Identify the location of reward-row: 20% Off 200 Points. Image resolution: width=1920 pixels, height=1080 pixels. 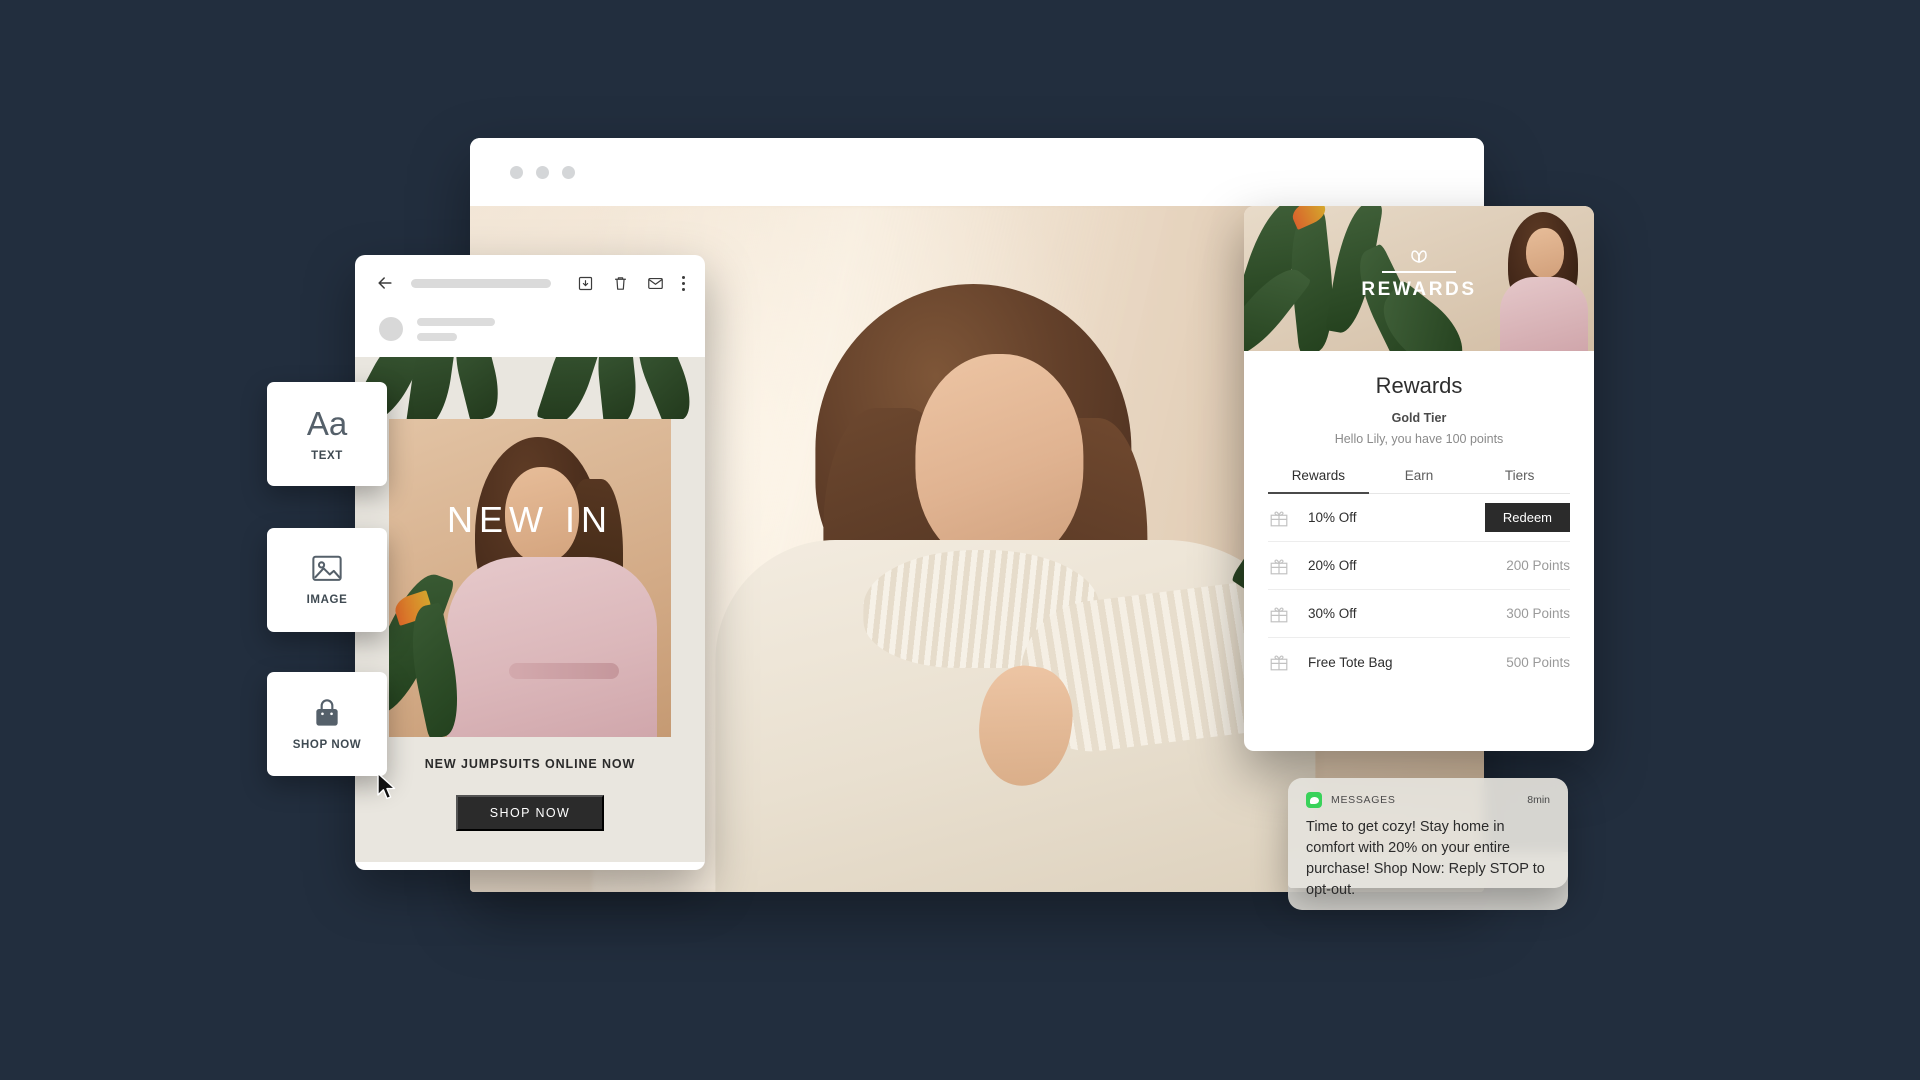
(1419, 566).